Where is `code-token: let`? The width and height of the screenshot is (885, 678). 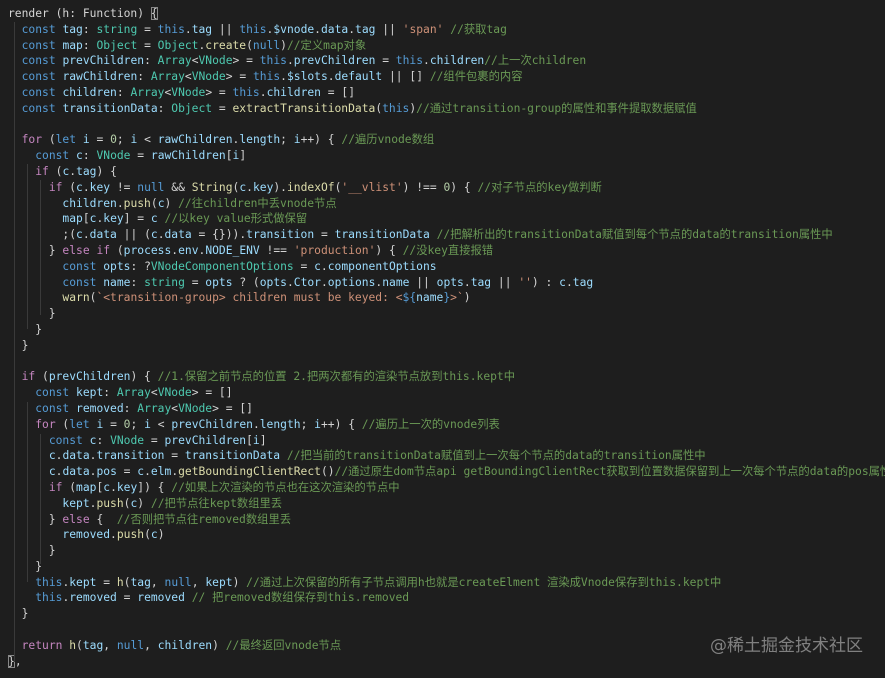 code-token: let is located at coordinates (66, 140).